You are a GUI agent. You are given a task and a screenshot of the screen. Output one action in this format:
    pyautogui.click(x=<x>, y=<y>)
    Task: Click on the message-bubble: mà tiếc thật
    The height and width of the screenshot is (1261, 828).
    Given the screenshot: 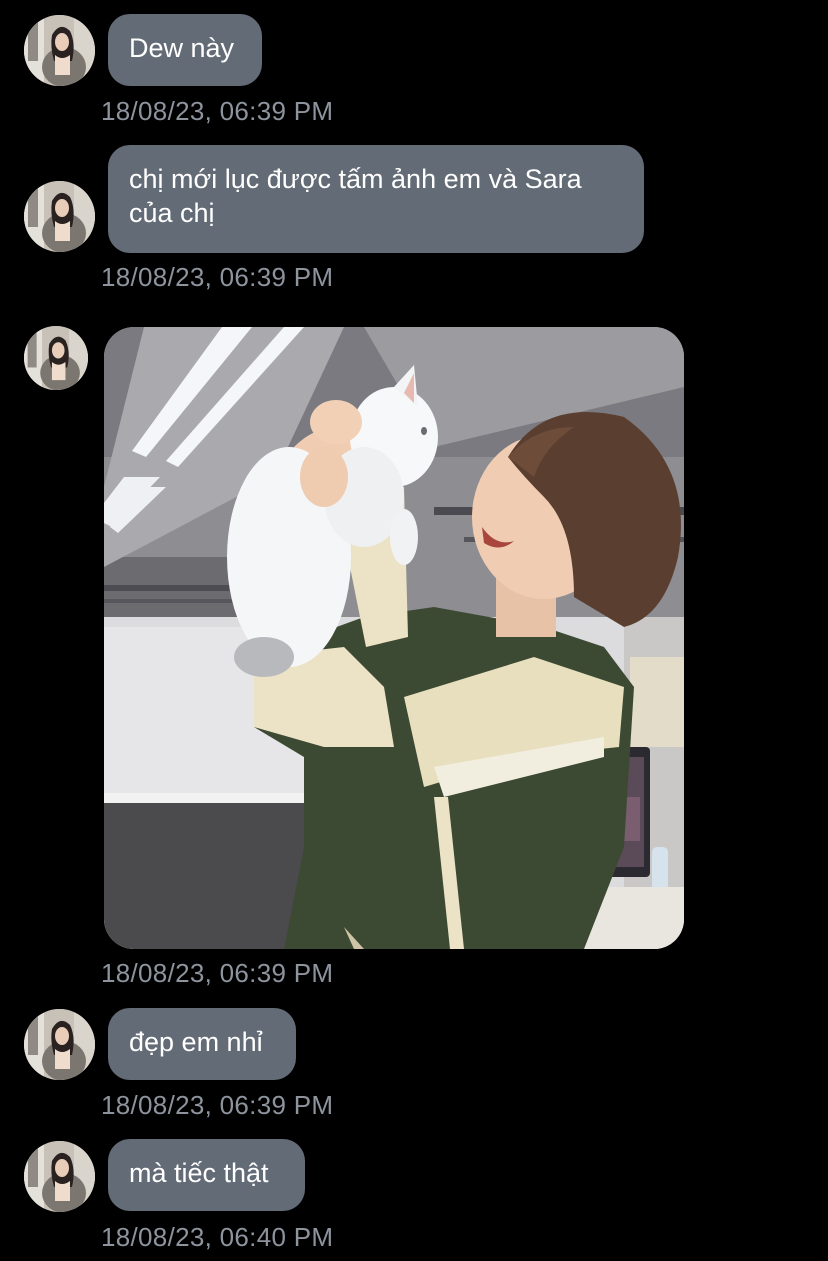 What is the action you would take?
    pyautogui.click(x=206, y=1175)
    